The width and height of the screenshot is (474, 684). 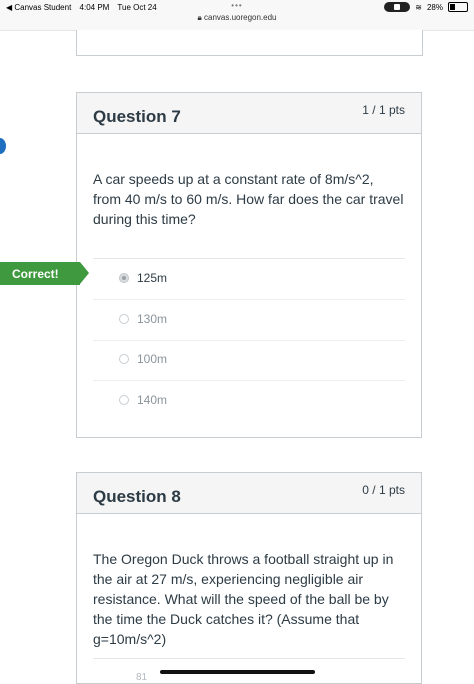 What do you see at coordinates (249, 401) in the screenshot?
I see `answer-option: 140m` at bounding box center [249, 401].